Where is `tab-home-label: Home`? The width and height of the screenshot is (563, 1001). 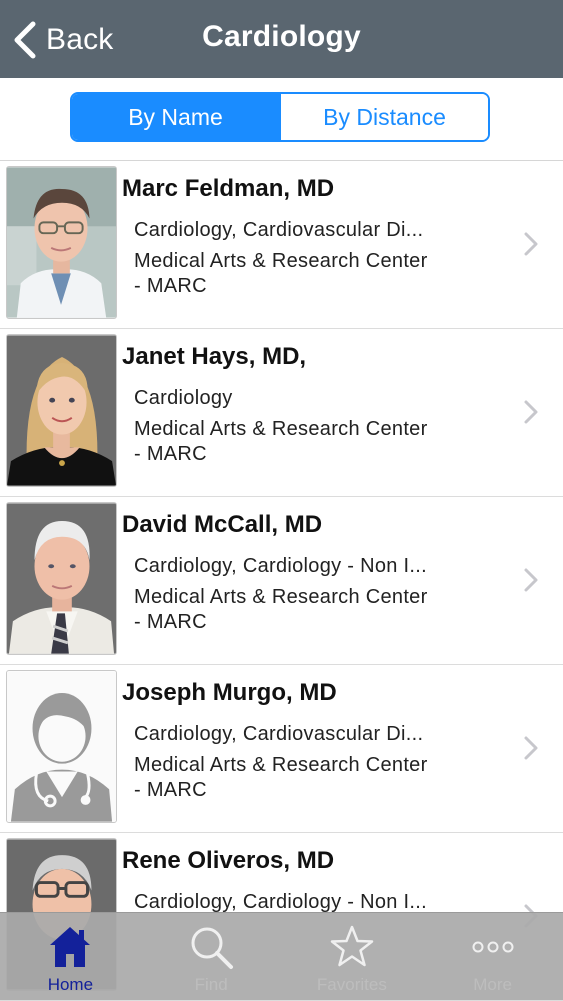
tab-home-label: Home is located at coordinates (70, 984).